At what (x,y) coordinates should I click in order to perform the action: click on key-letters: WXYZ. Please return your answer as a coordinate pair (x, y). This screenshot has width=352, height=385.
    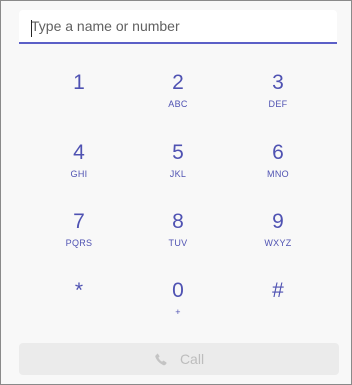
    Looking at the image, I should click on (278, 243).